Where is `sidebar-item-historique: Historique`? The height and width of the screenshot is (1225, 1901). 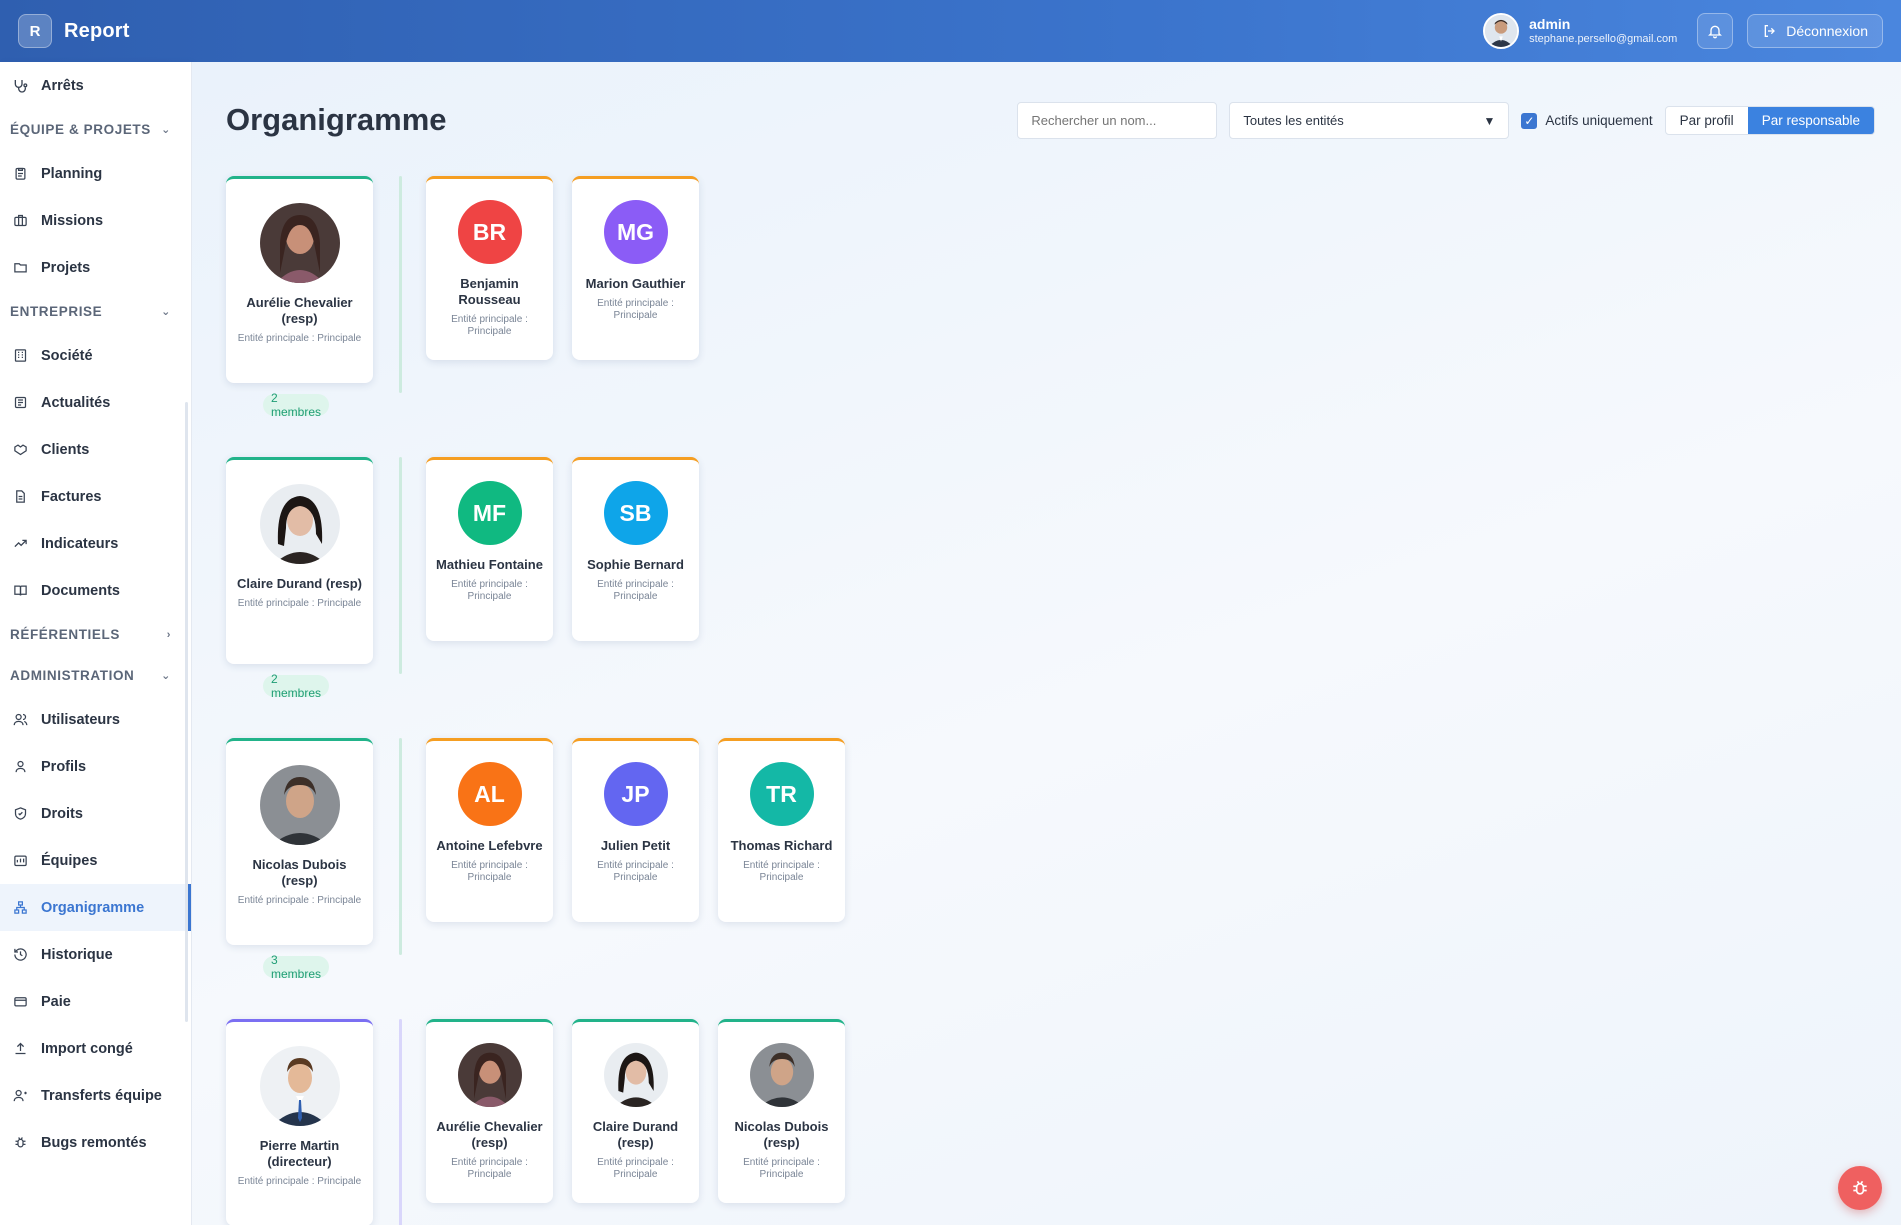
sidebar-item-historique: Historique is located at coordinates (95, 954).